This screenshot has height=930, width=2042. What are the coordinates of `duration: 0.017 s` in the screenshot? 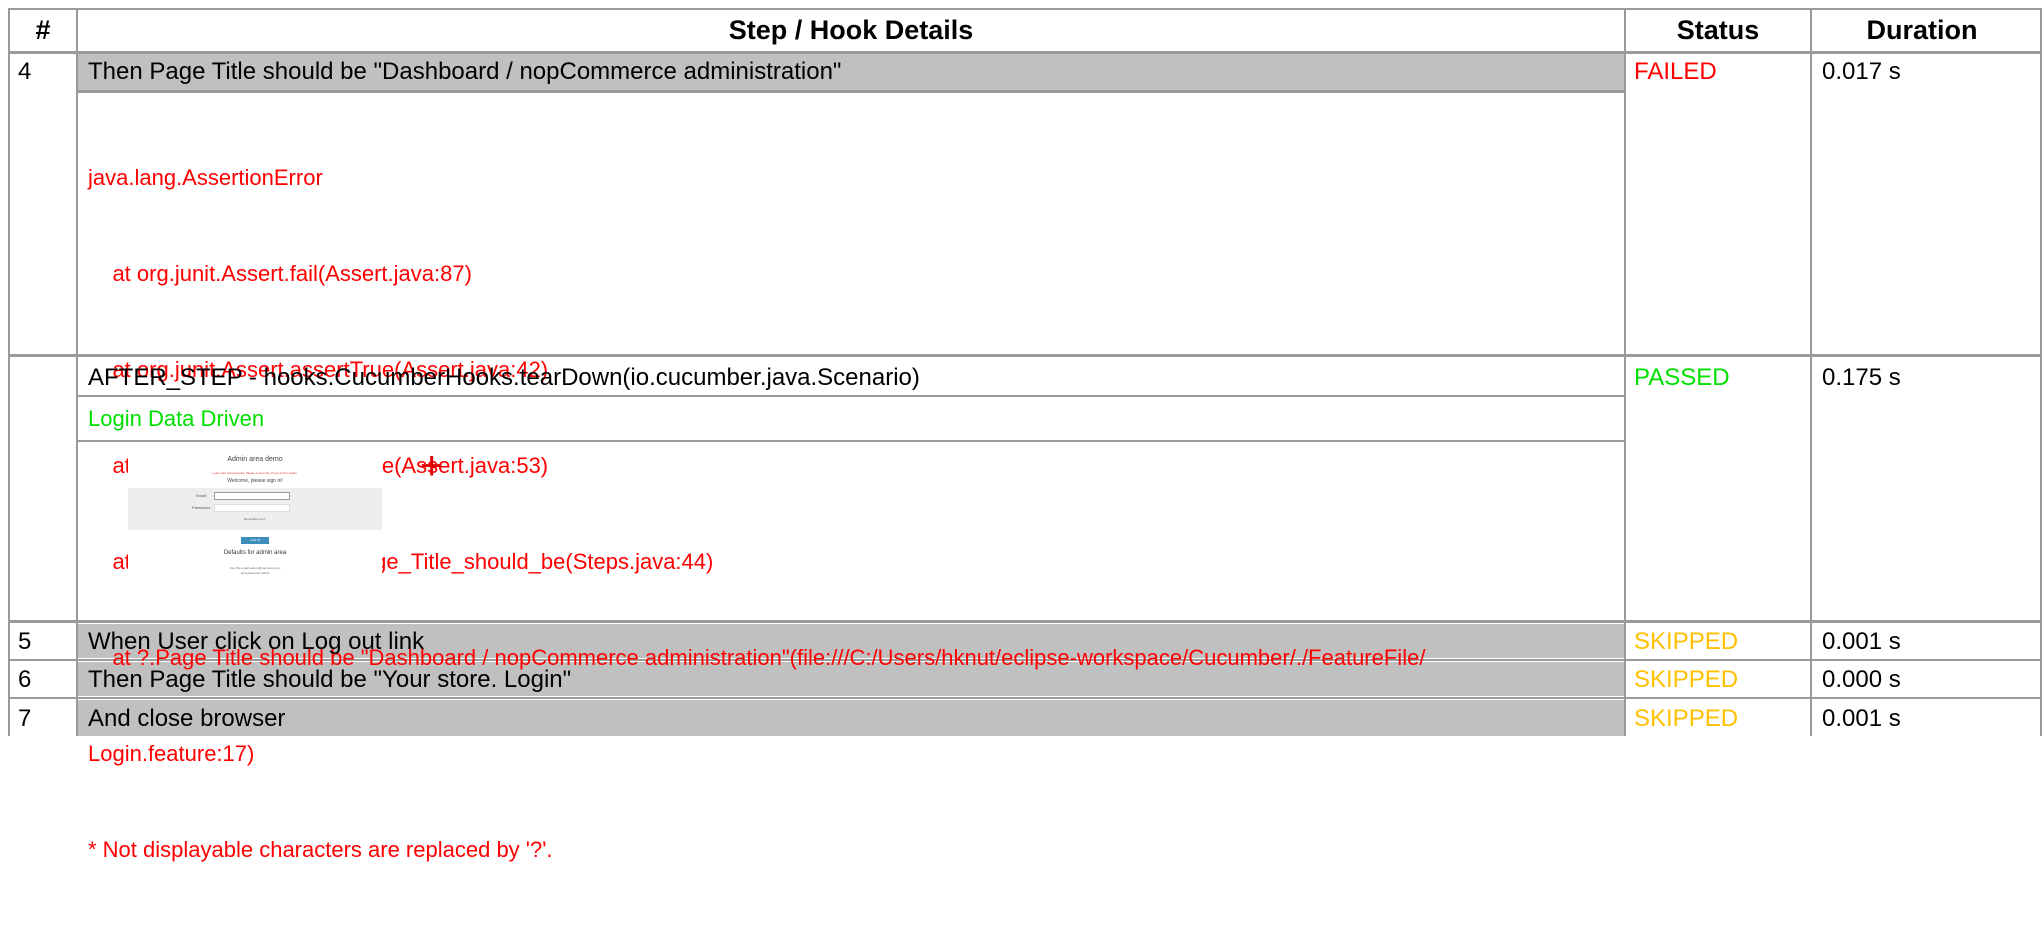 It's located at (1861, 71).